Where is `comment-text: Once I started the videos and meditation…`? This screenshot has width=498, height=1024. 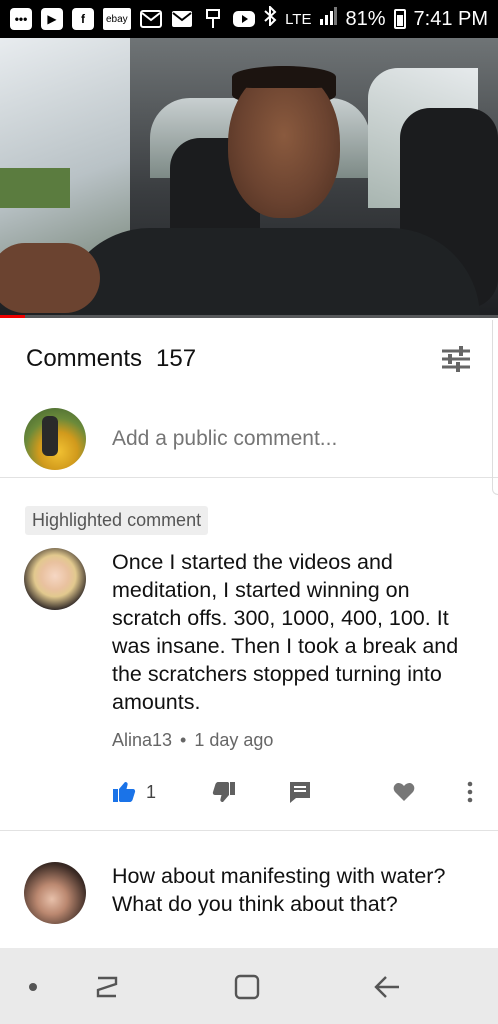
comment-text: Once I started the videos and meditation… is located at coordinates (285, 632).